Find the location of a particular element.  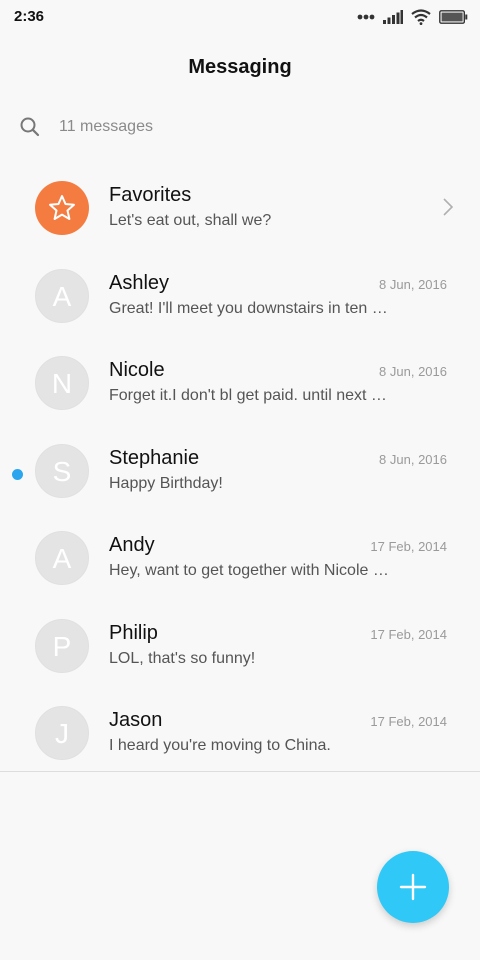

dots-icon is located at coordinates (366, 17).